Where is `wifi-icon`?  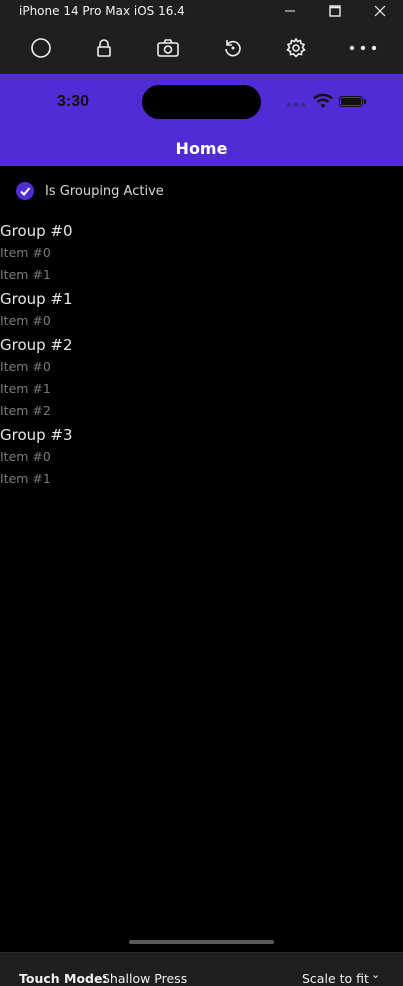 wifi-icon is located at coordinates (323, 100).